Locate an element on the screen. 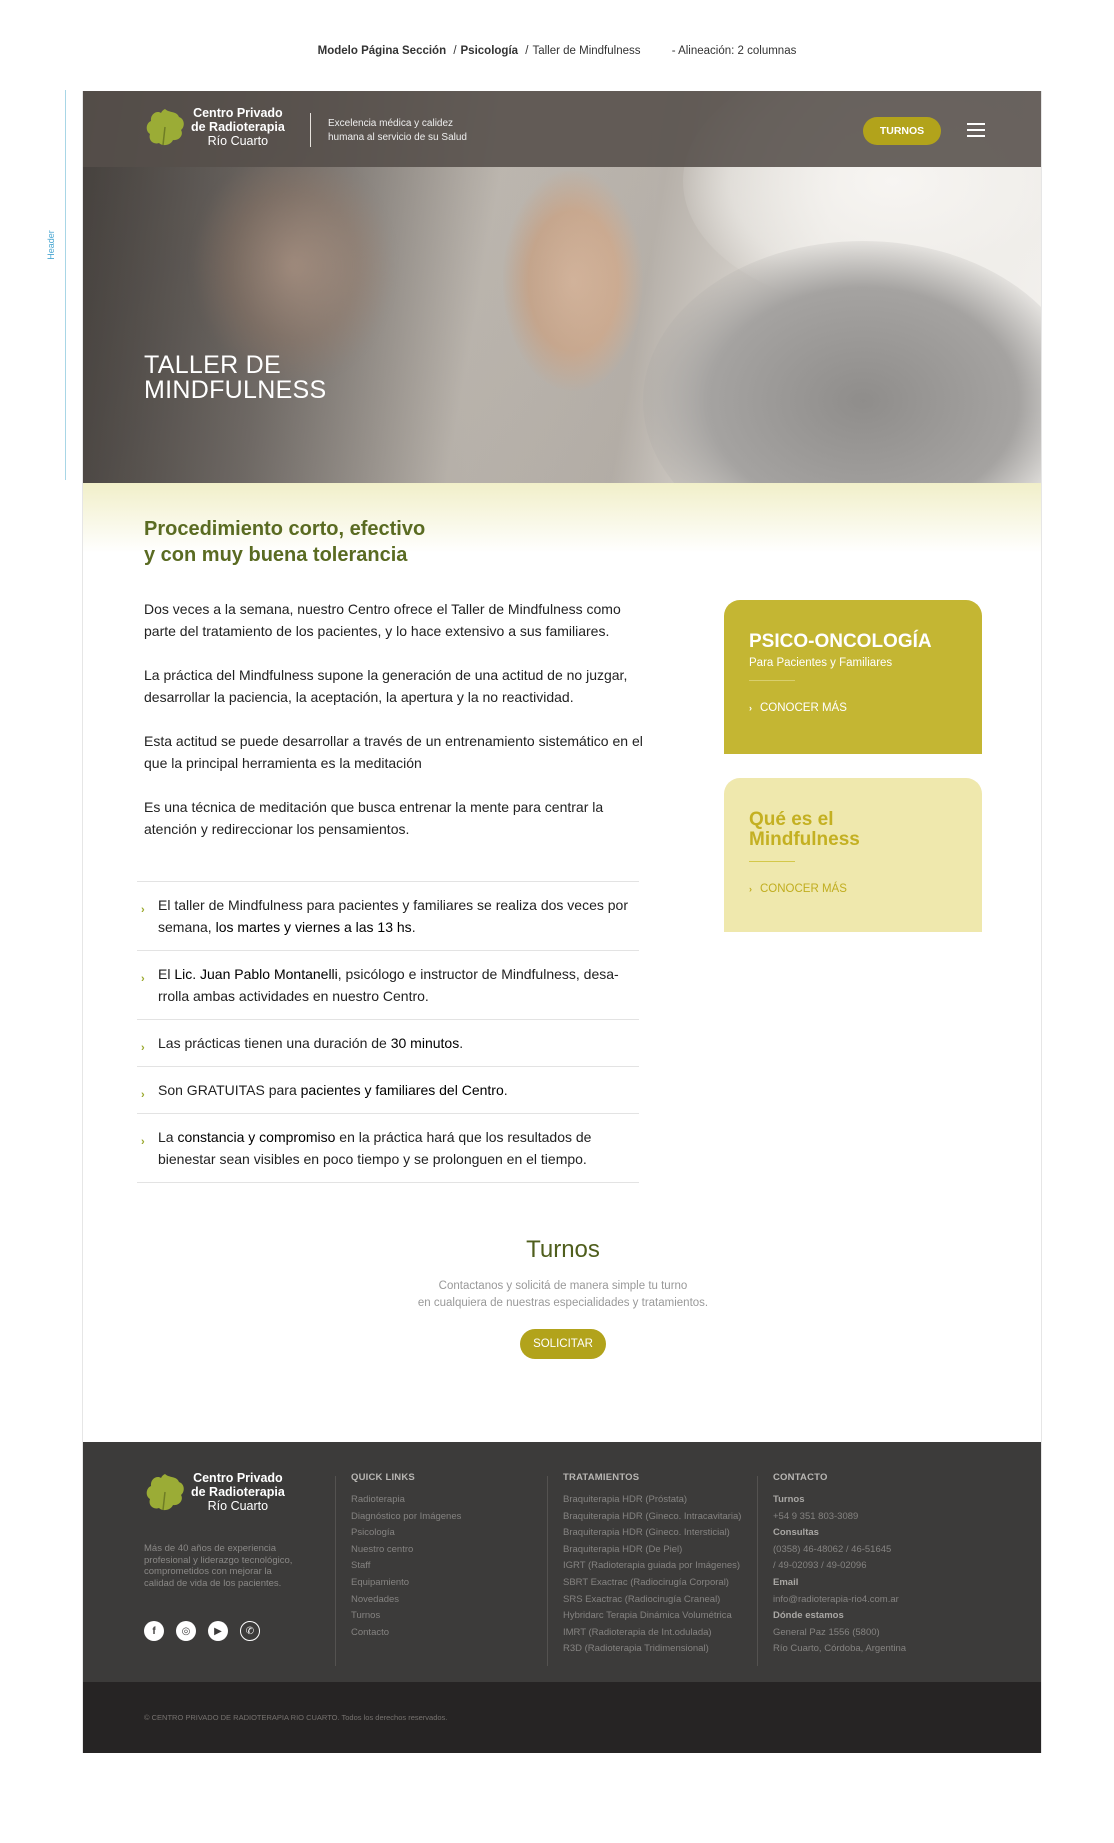 The height and width of the screenshot is (1843, 1114). contact-value: General Paz 1556 (5800) is located at coordinates (826, 1632).